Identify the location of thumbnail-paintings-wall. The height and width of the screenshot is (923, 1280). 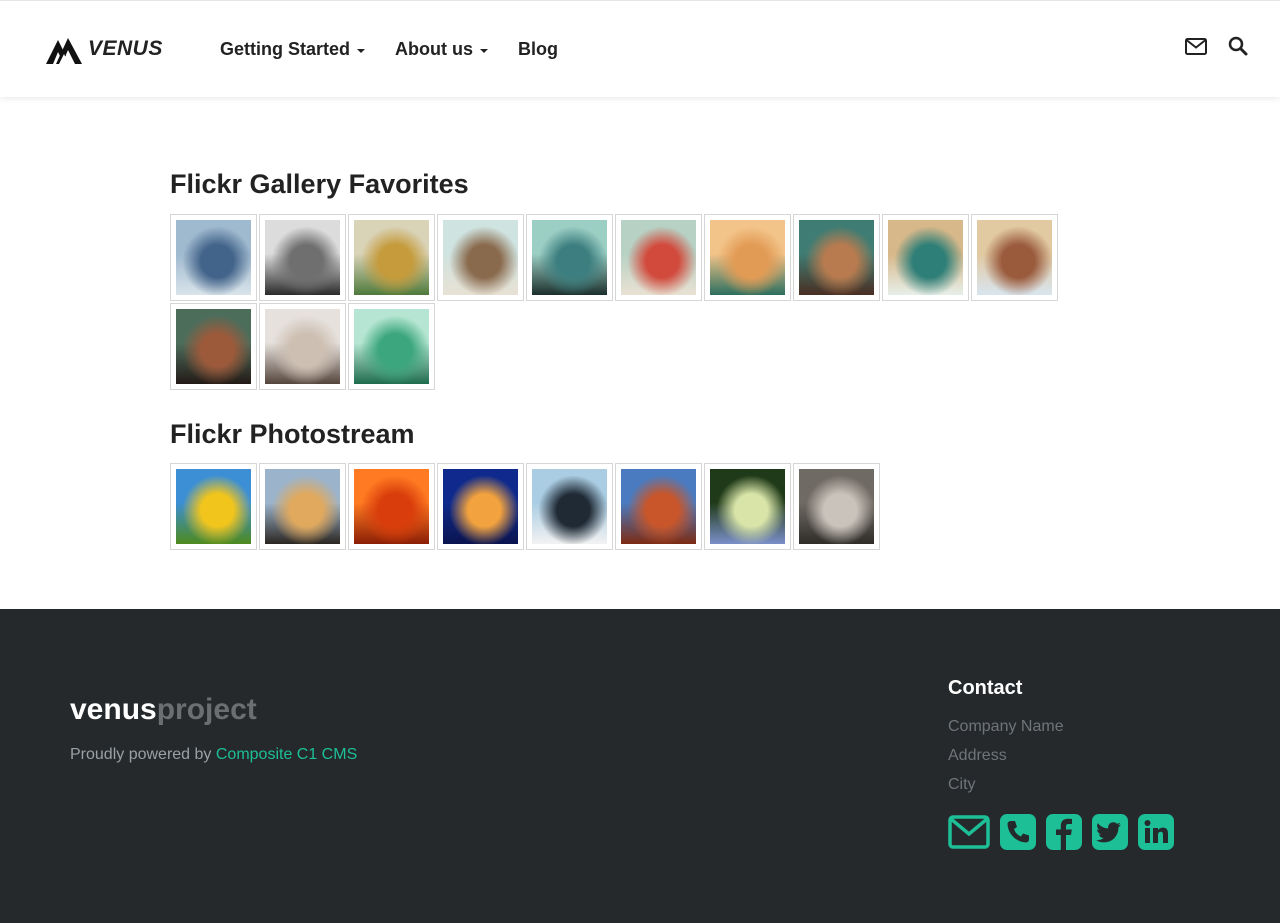
(391, 257).